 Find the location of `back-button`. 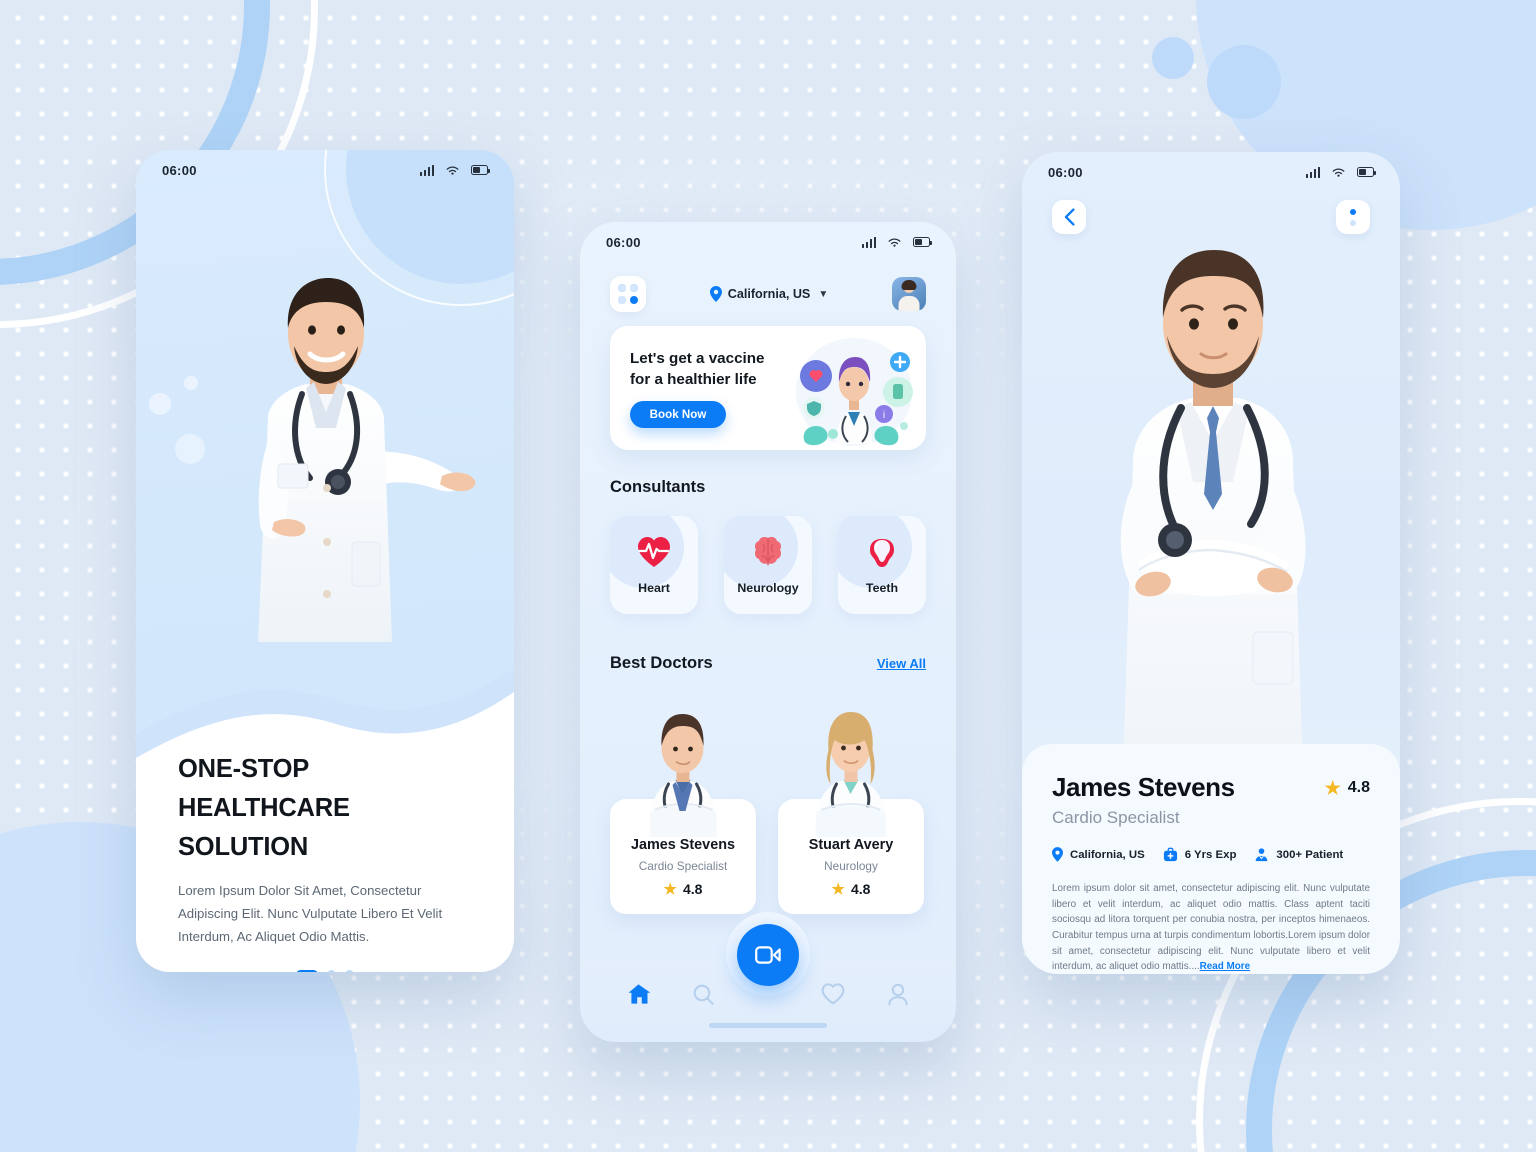

back-button is located at coordinates (1069, 217).